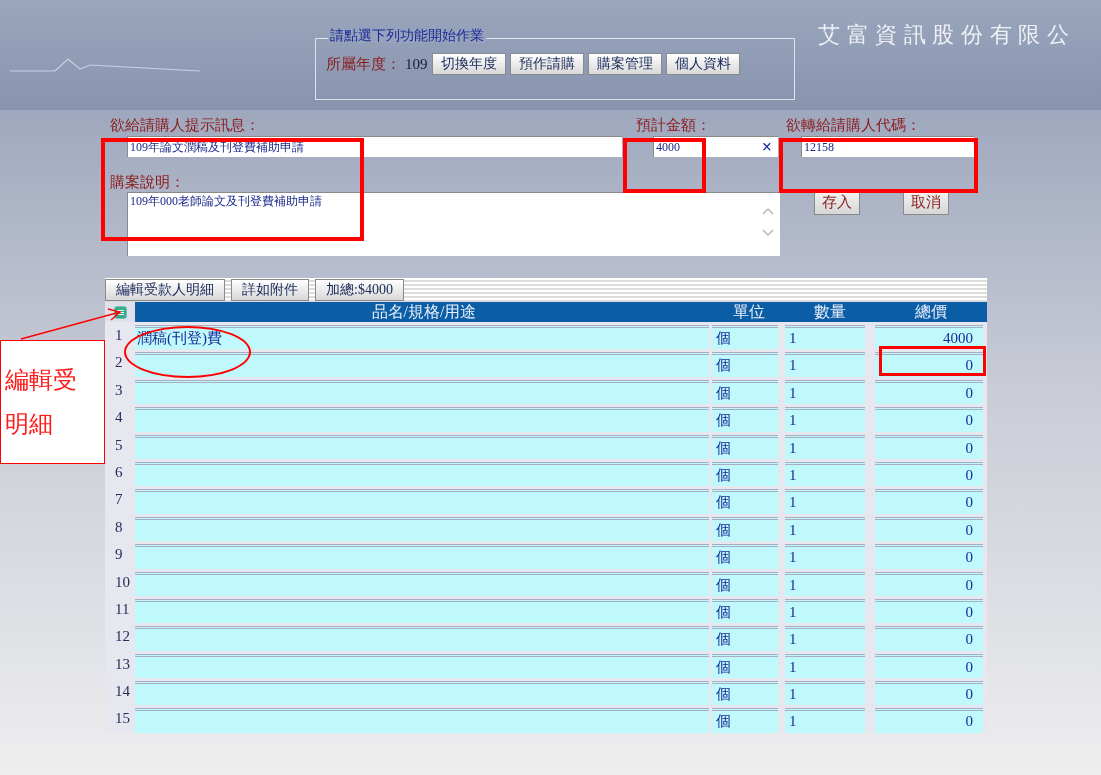 This screenshot has width=1101, height=775. I want to click on field-label: 購案說明：, so click(147, 182).